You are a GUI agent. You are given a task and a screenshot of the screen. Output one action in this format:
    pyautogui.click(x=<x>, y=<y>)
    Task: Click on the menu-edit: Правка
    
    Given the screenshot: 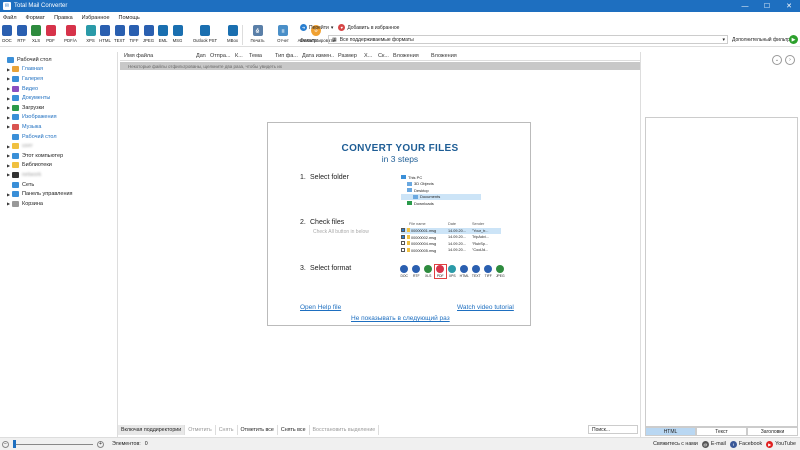 What is the action you would take?
    pyautogui.click(x=63, y=18)
    